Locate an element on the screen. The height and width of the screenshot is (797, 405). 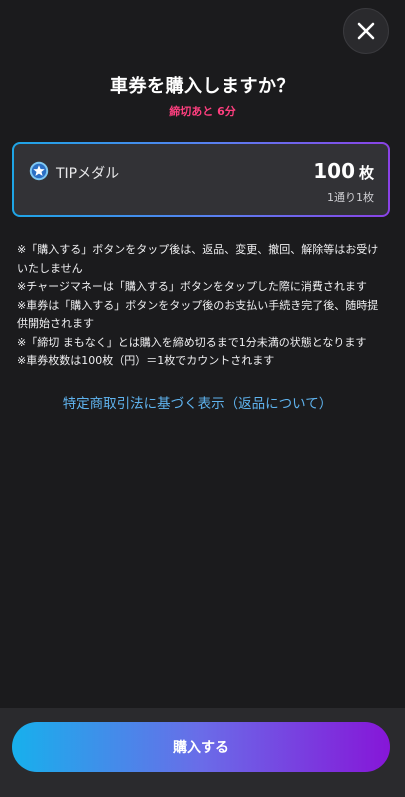
ticket-count-value: 100 is located at coordinates (334, 171).